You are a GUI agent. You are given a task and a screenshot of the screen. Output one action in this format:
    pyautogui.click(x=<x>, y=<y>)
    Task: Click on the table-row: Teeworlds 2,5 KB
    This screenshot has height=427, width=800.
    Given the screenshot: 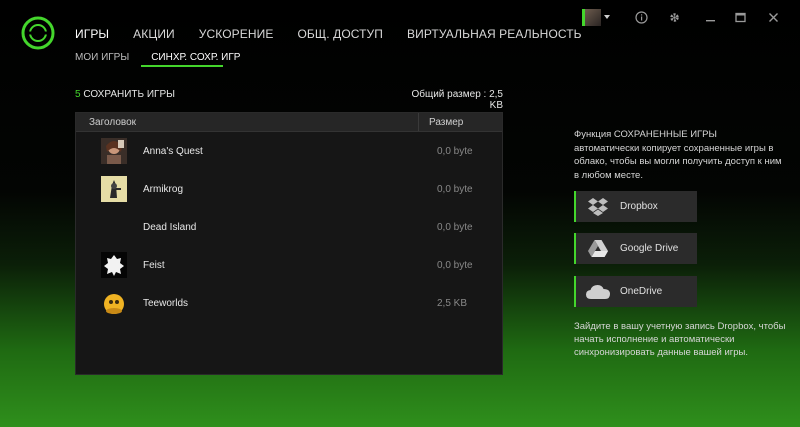 What is the action you would take?
    pyautogui.click(x=289, y=303)
    